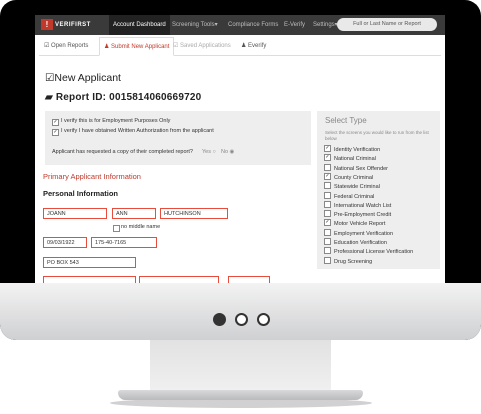 This screenshot has height=414, width=481. What do you see at coordinates (116, 228) in the screenshot?
I see `no-middle-name-checkbox` at bounding box center [116, 228].